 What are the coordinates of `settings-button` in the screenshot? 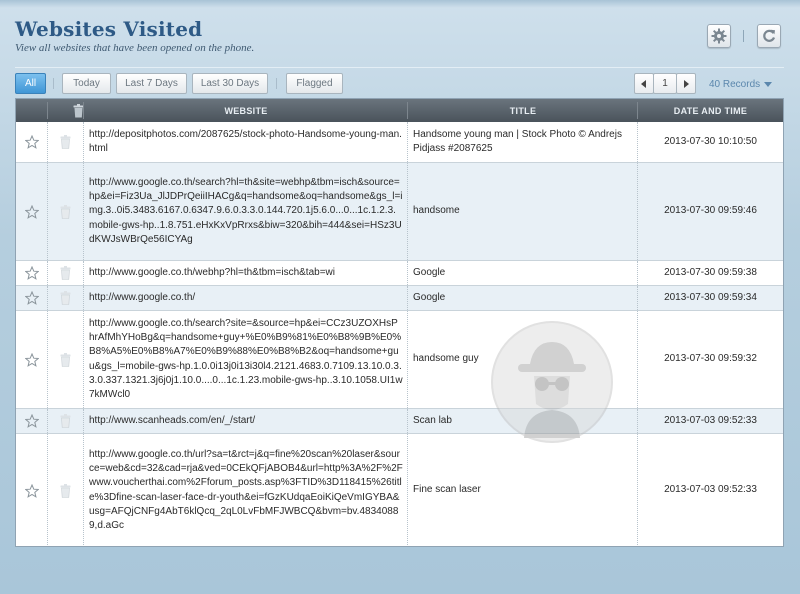 It's located at (719, 36).